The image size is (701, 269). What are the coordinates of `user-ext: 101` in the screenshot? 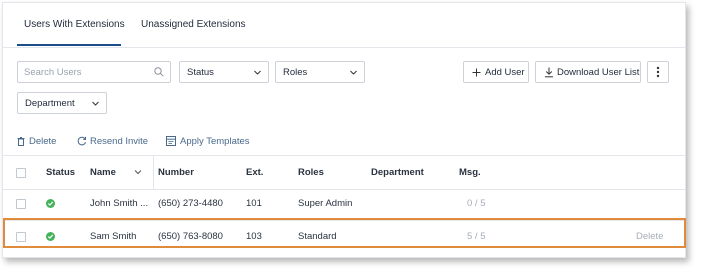 It's located at (254, 203).